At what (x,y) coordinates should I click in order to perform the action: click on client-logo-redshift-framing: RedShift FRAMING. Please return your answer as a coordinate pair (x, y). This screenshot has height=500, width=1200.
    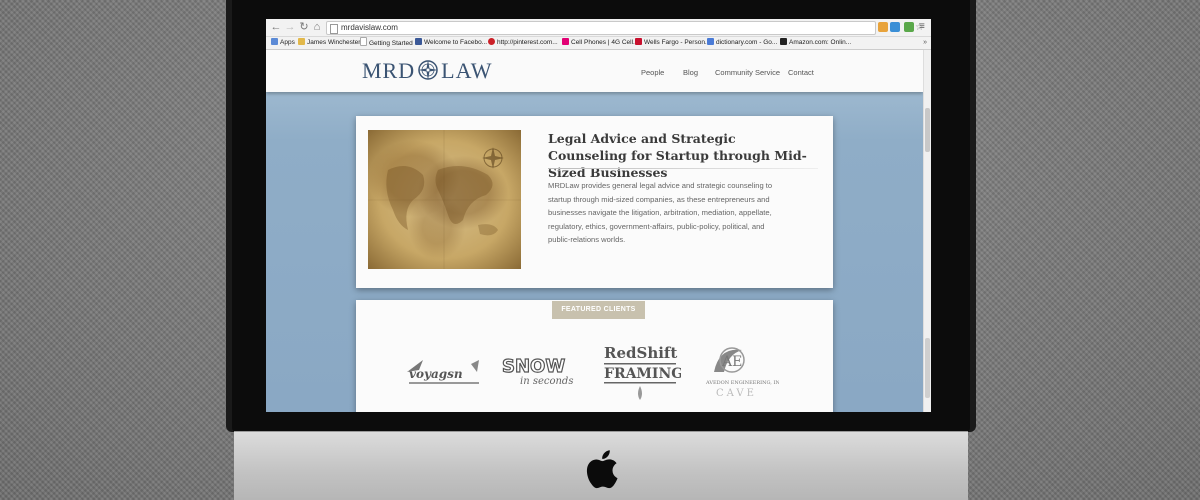
    Looking at the image, I should click on (638, 372).